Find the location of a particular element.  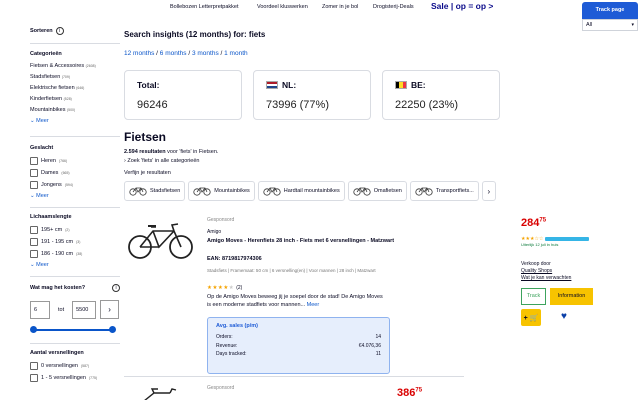

categories-title: Categorieën is located at coordinates (46, 54).